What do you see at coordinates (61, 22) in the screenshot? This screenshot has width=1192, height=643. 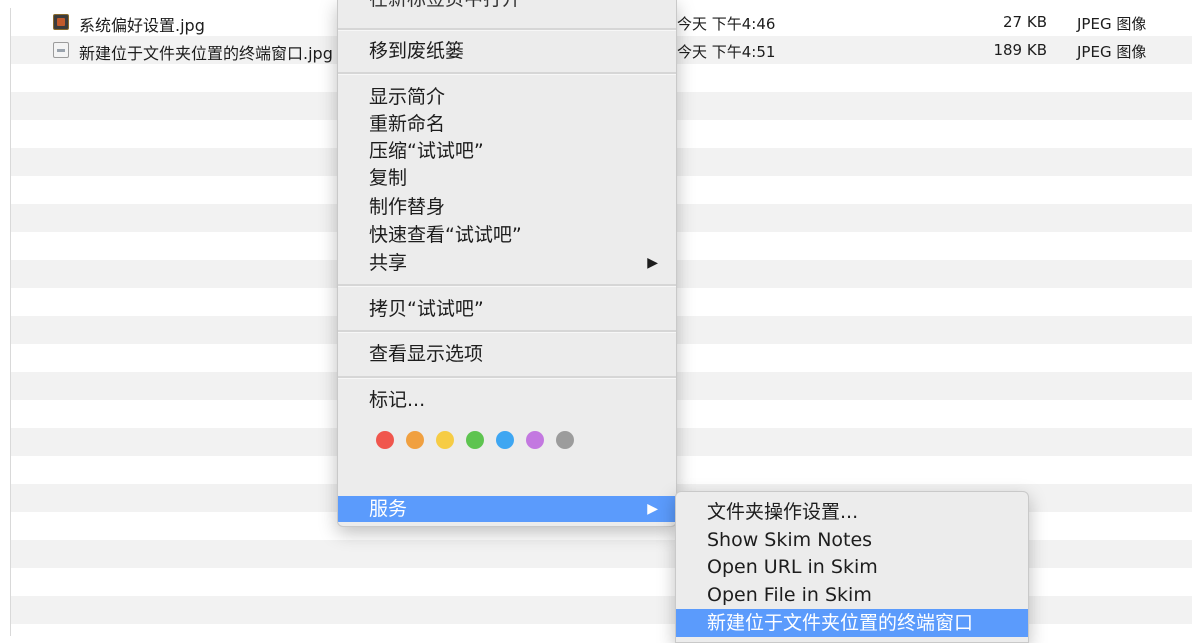 I see `prefs-thumbnail-icon` at bounding box center [61, 22].